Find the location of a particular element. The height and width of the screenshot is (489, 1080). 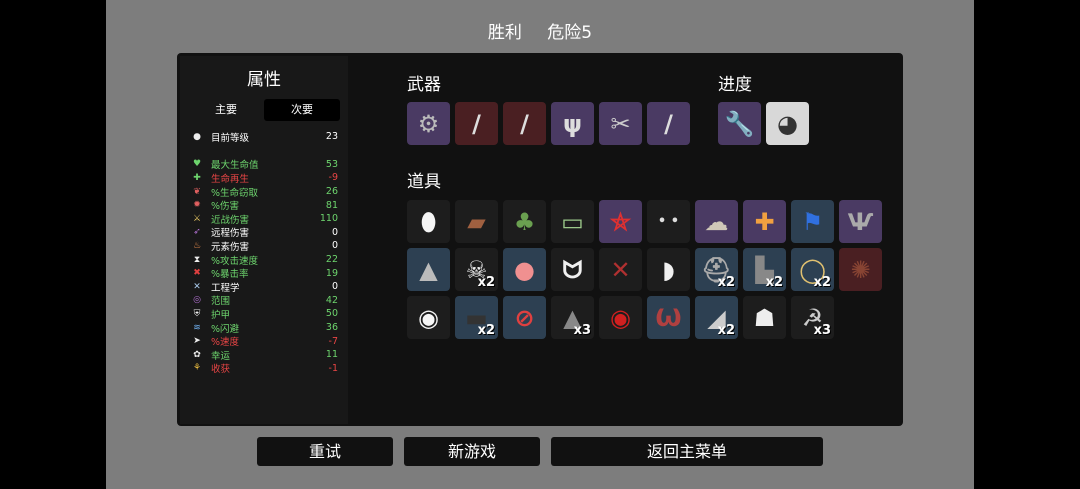

medkit-icon: ✚ is located at coordinates (764, 221).